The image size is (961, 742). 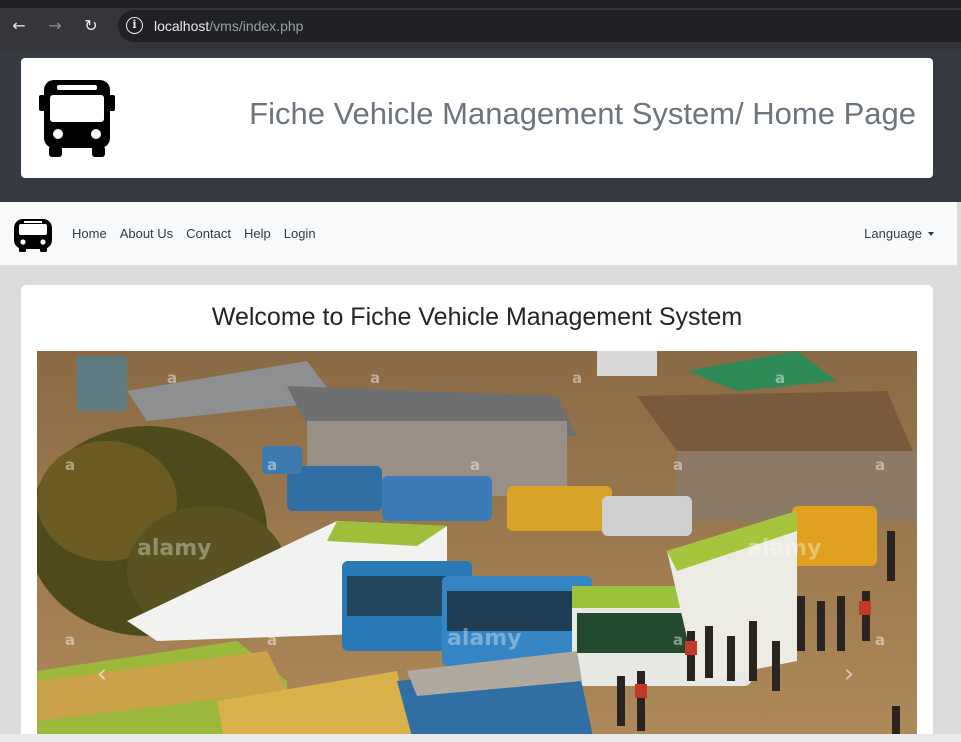 What do you see at coordinates (300, 233) in the screenshot?
I see `nav-link-login: Login` at bounding box center [300, 233].